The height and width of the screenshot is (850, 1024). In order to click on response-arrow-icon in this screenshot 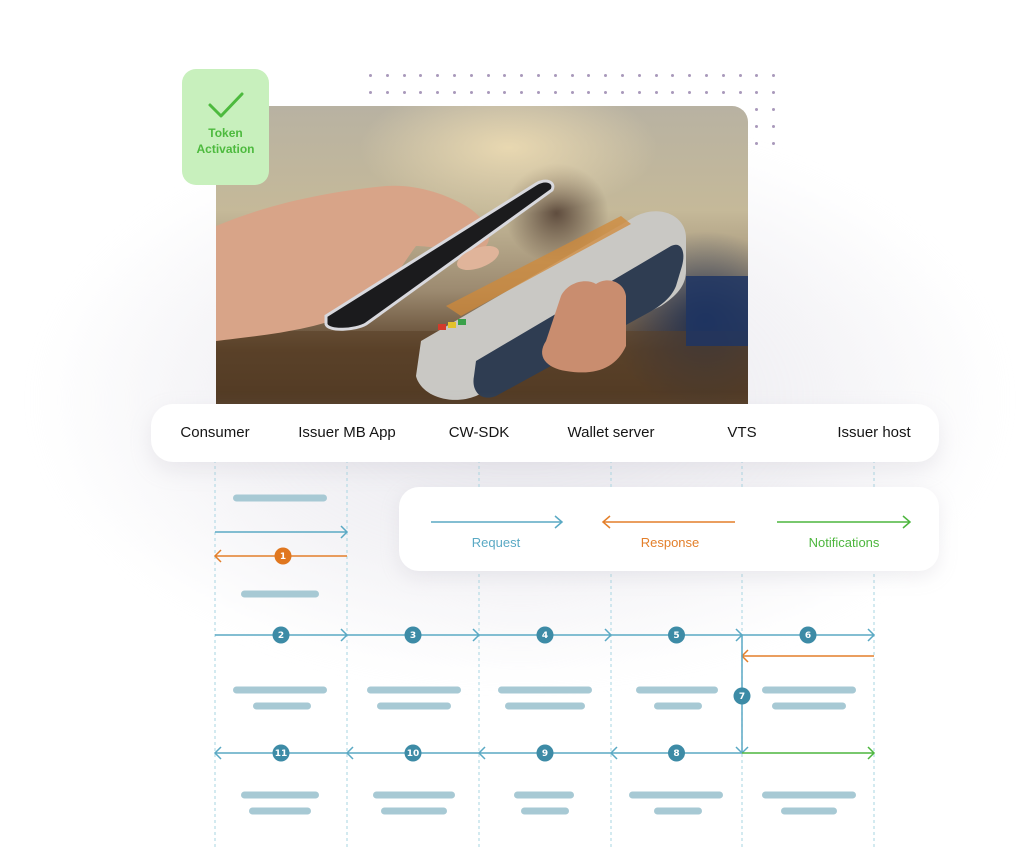, I will do `click(668, 522)`.